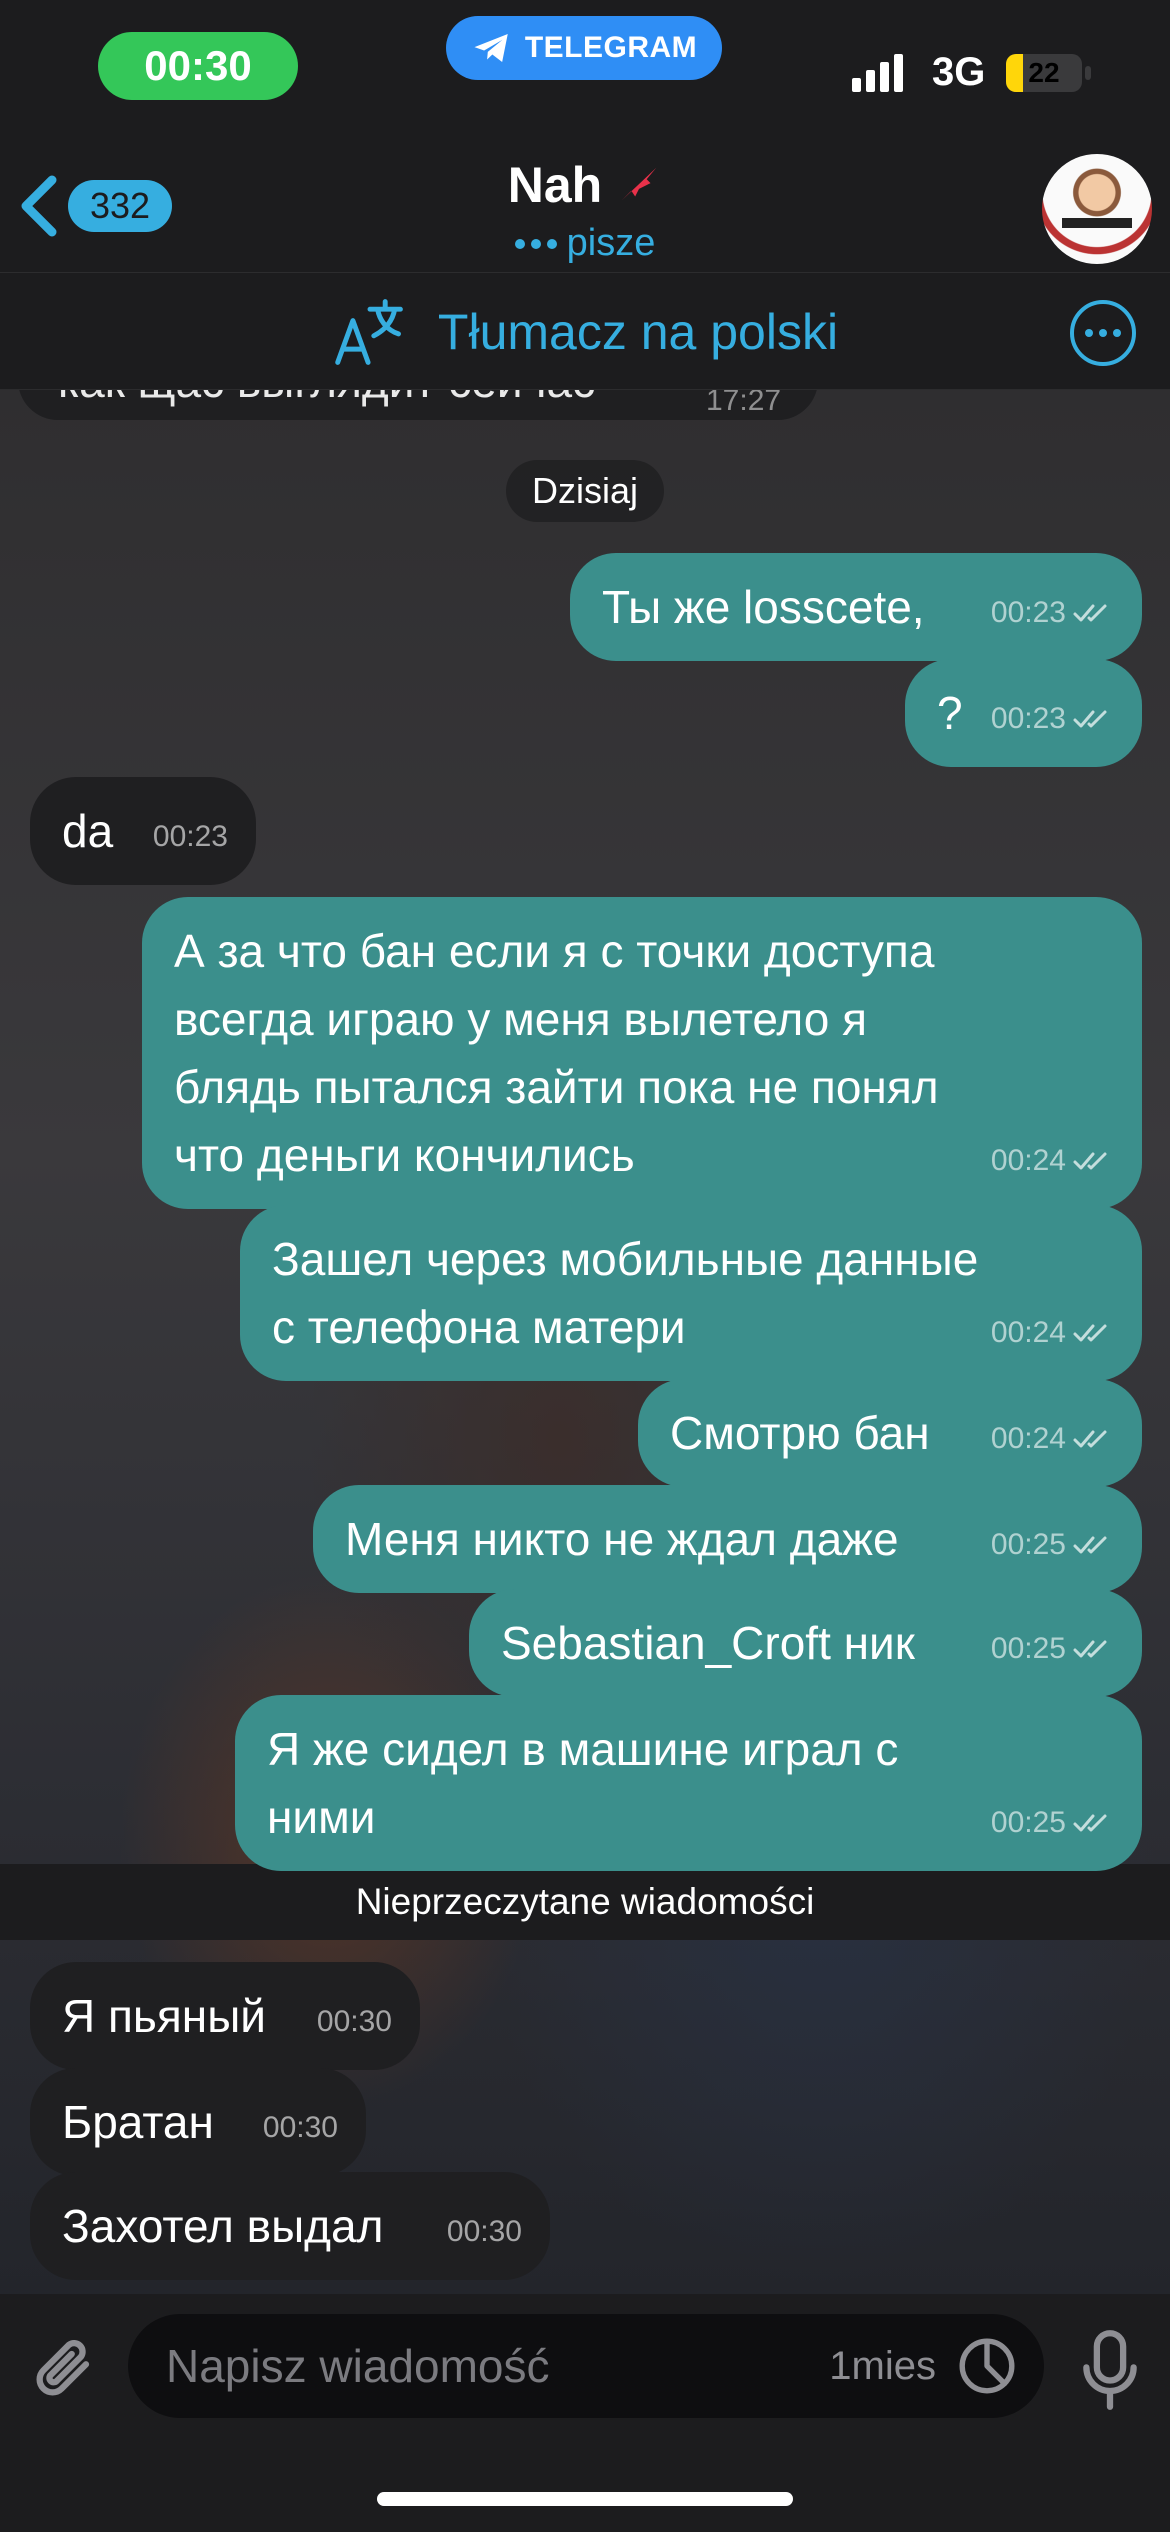  What do you see at coordinates (1110, 2370) in the screenshot?
I see `microphone-icon` at bounding box center [1110, 2370].